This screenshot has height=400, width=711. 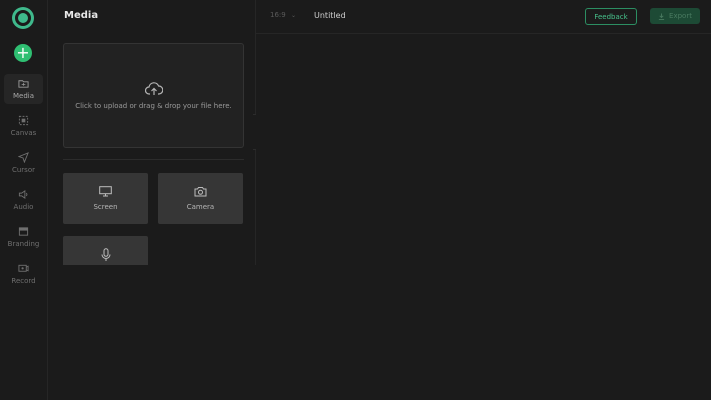 What do you see at coordinates (23, 157) in the screenshot?
I see `cursor-icon` at bounding box center [23, 157].